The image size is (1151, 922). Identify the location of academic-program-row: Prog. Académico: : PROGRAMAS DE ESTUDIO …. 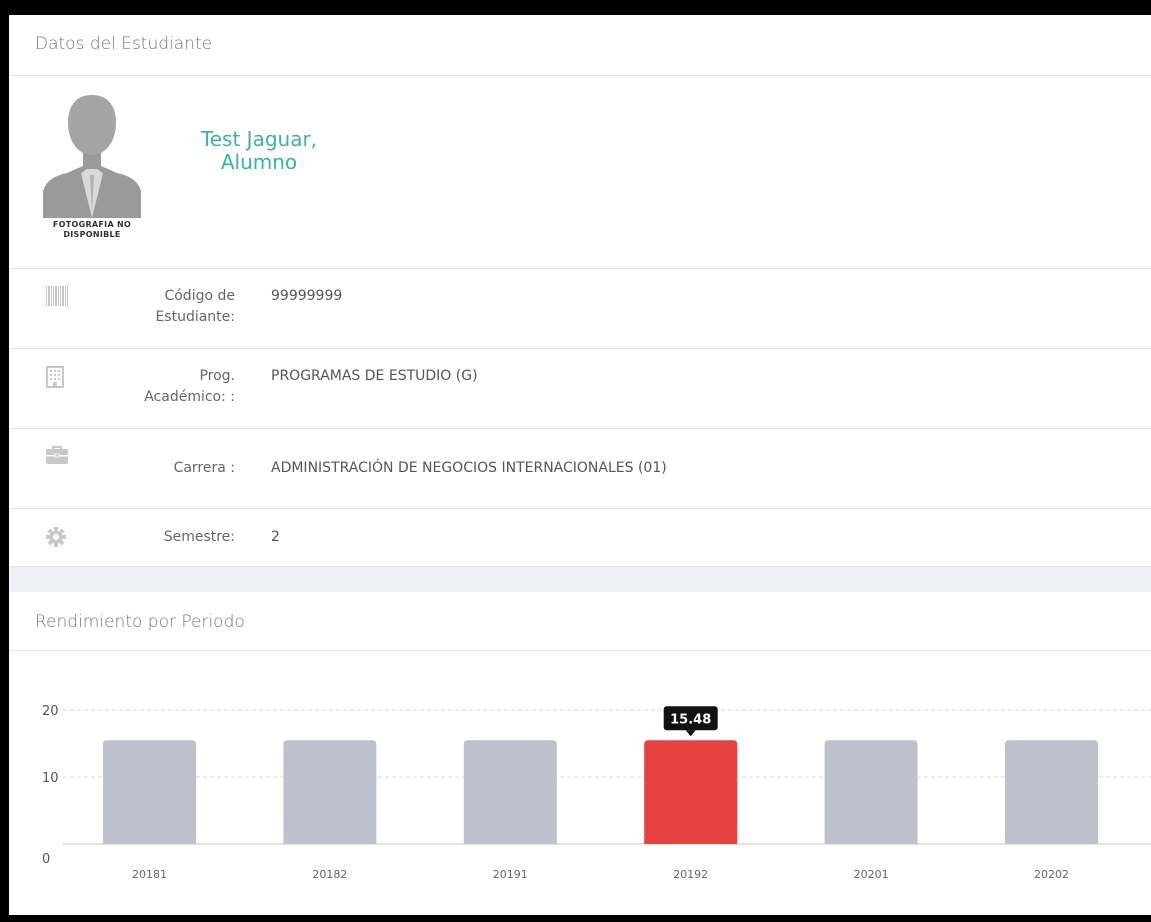
(580, 389).